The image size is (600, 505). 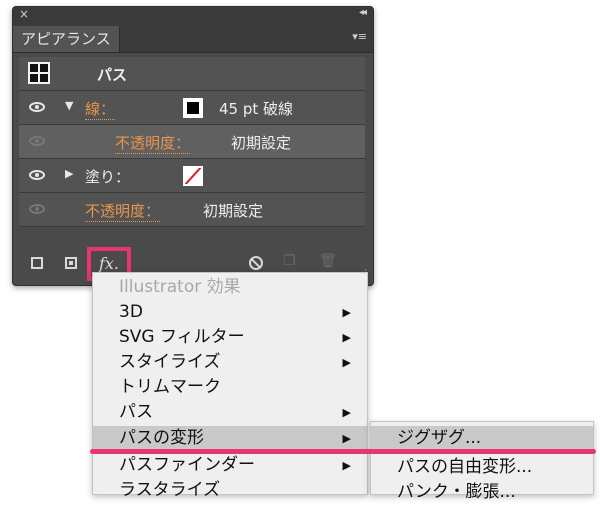 I want to click on menu-item-svg-filter: SVG フィルター ▶, so click(x=230, y=337).